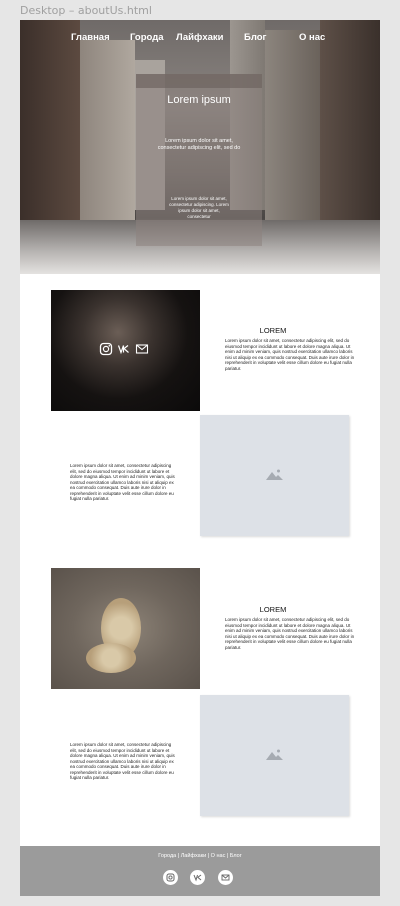 This screenshot has height=906, width=400. I want to click on nav-item-about: О нас, so click(312, 37).